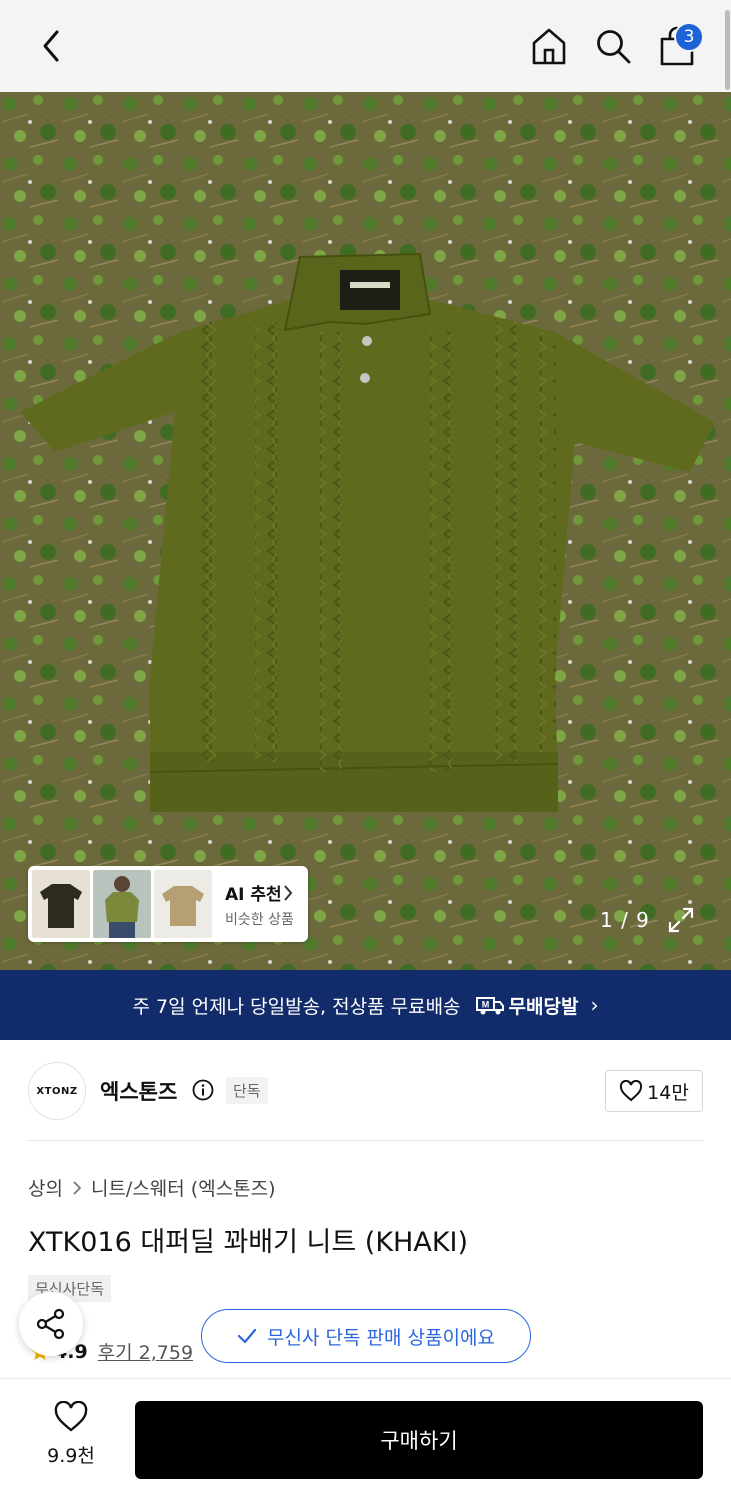  I want to click on delivery-banner: 주 7일 언제나 당일발송, 전상품 무료배송 M 무배당발 ›, so click(365, 1005).